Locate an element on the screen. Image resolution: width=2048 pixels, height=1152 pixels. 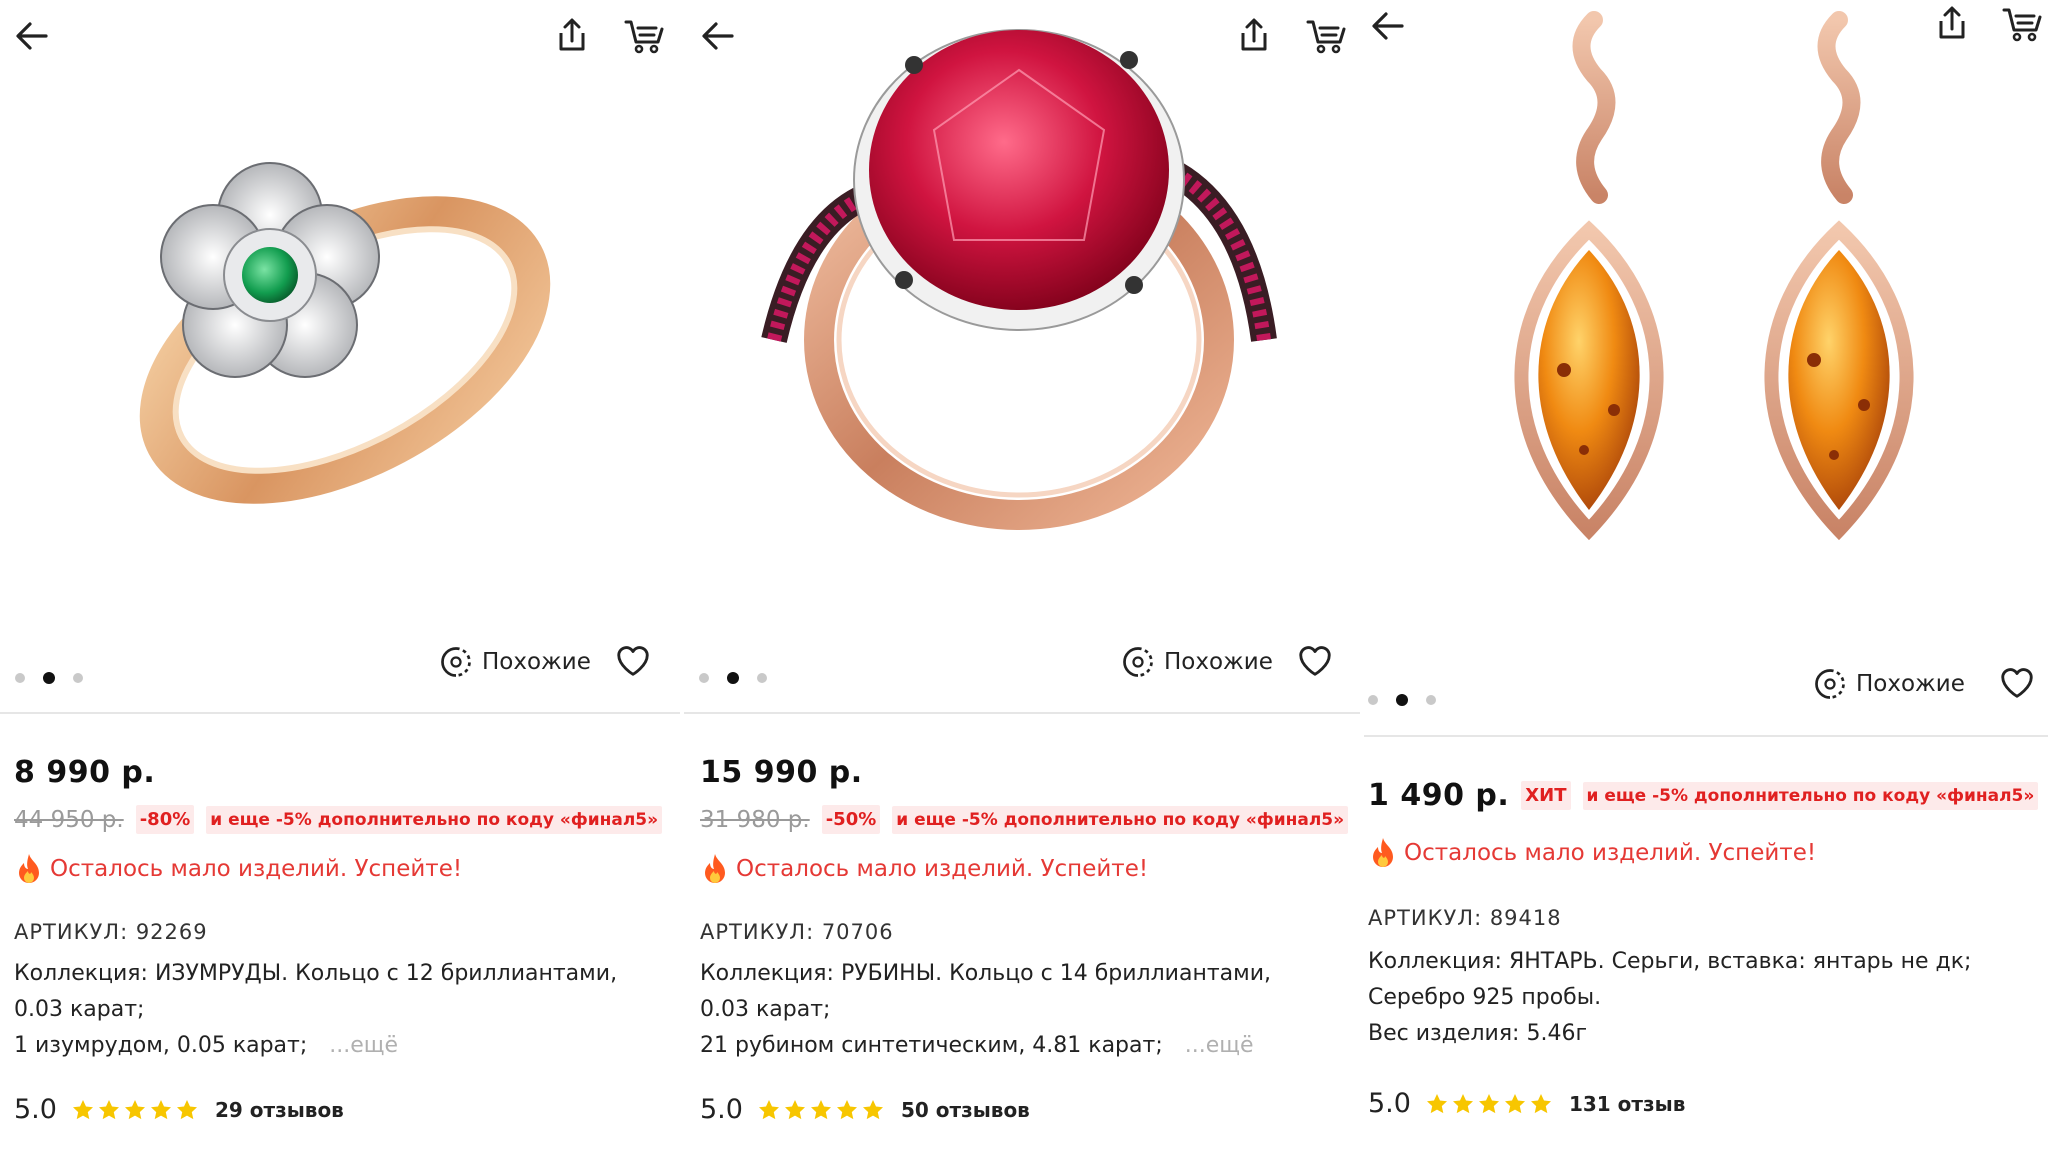
reviews-link: 29 отзывов is located at coordinates (279, 1110).